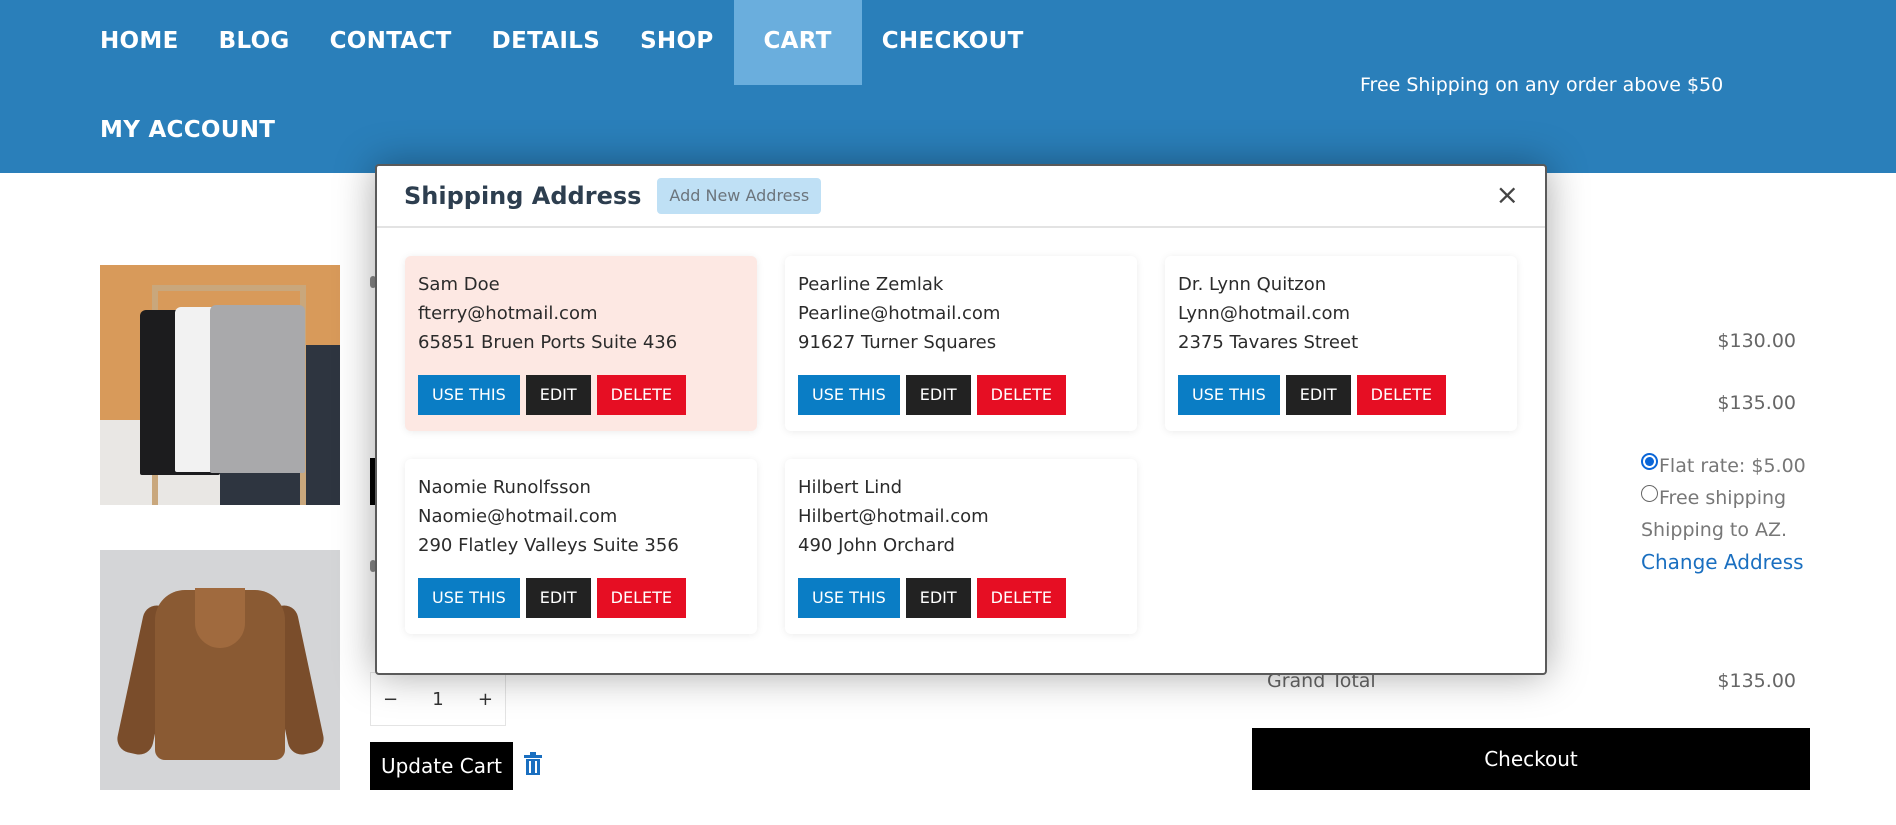 The image size is (1896, 825). Describe the element at coordinates (523, 196) in the screenshot. I see `modal-title: Shipping Address` at that location.